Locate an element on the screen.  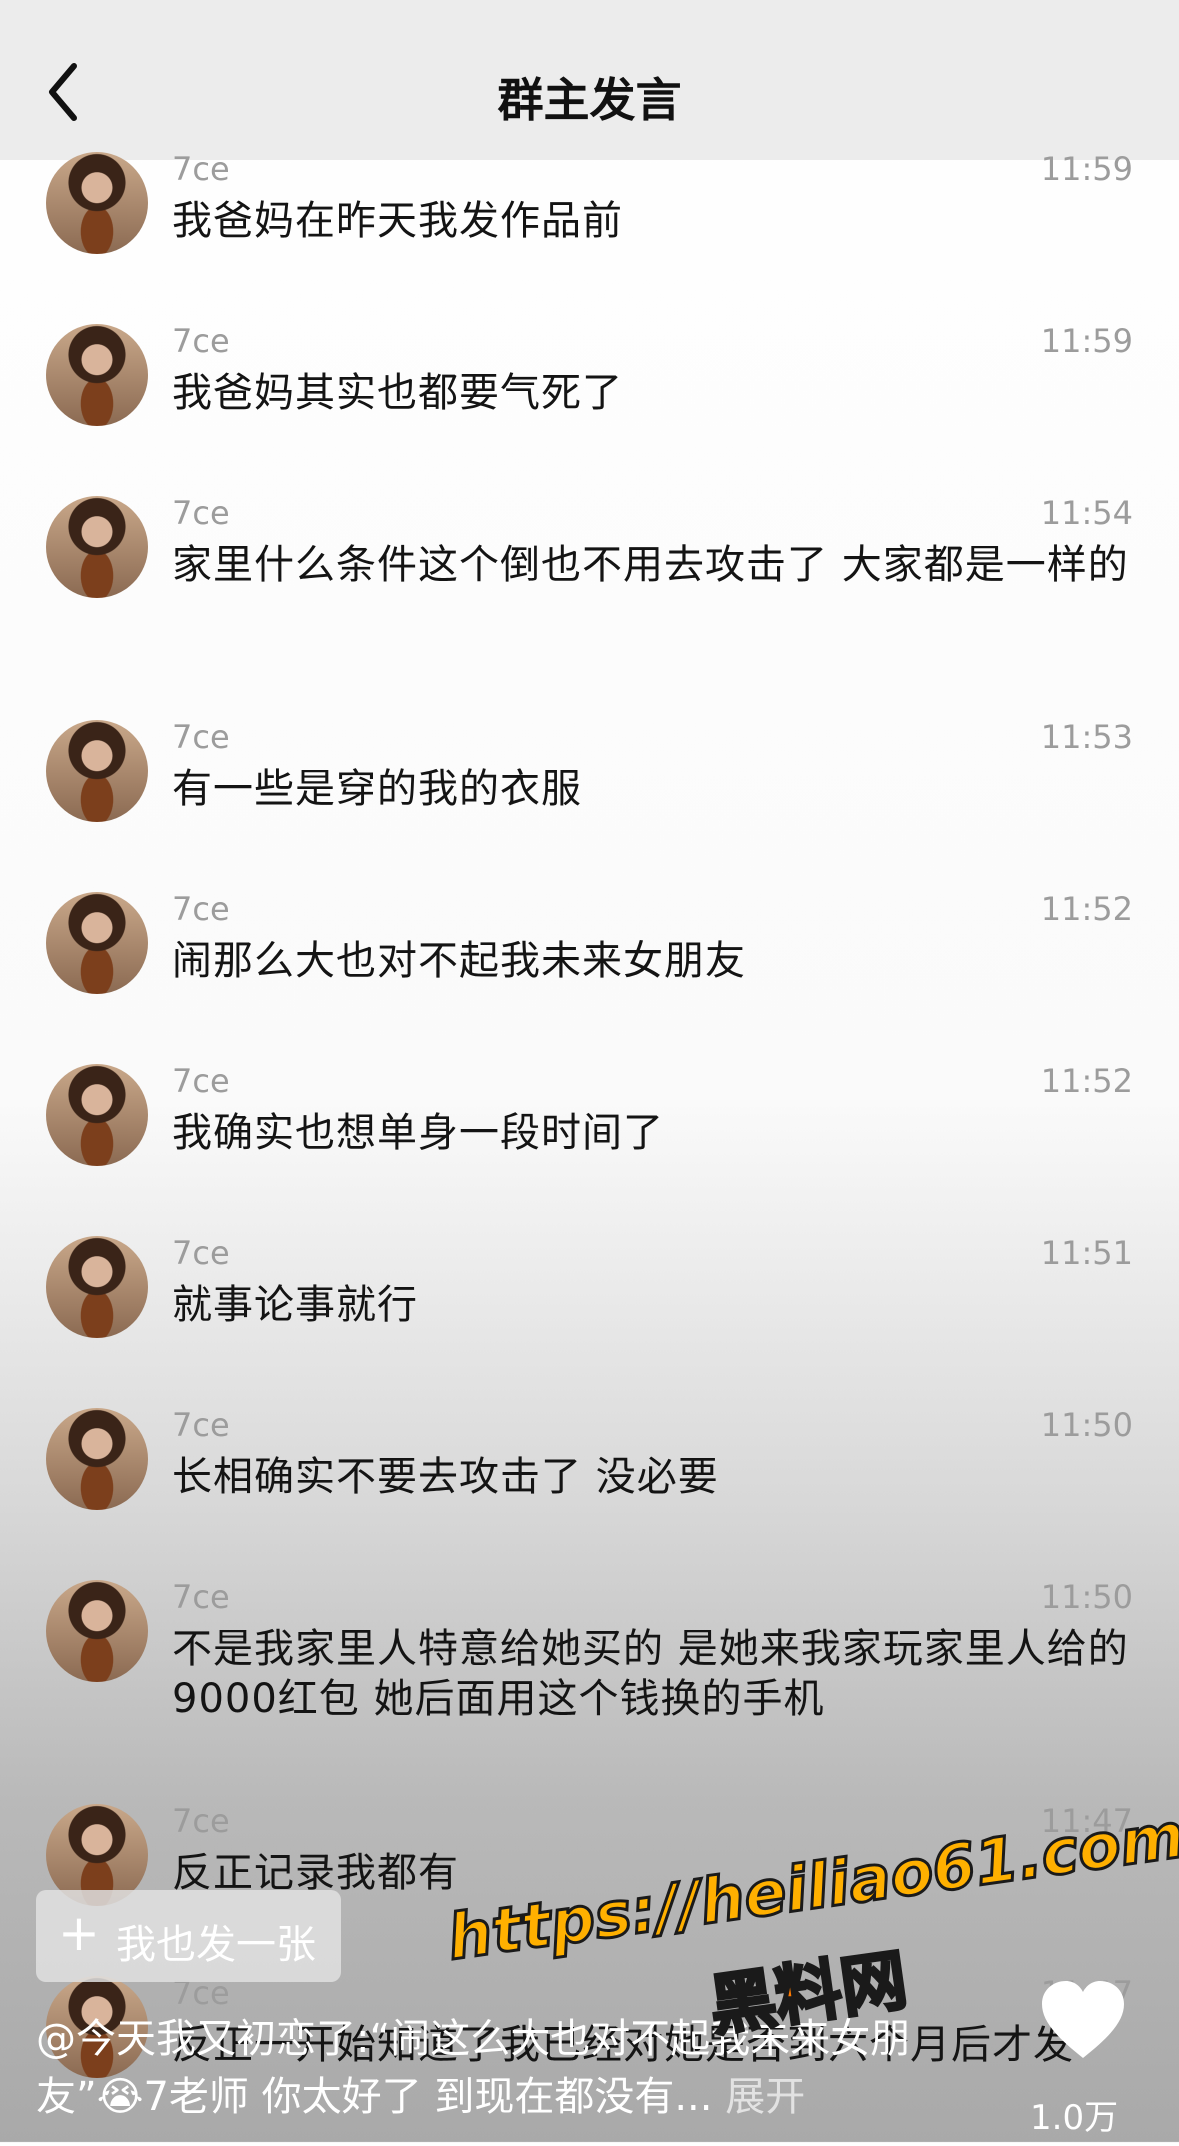
list-item: 7ce 11:52 我确实也想单身一段时间了 is located at coordinates (589, 1148).